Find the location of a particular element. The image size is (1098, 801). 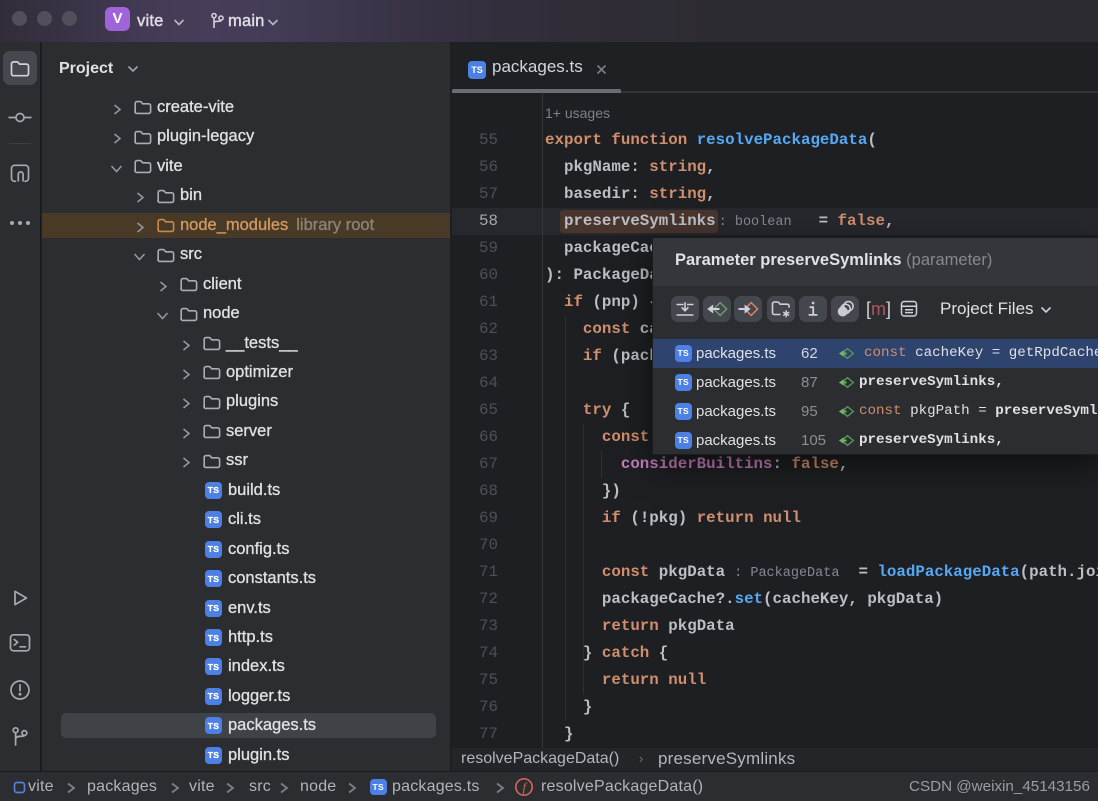

svg-text: f is located at coordinates (525, 787).